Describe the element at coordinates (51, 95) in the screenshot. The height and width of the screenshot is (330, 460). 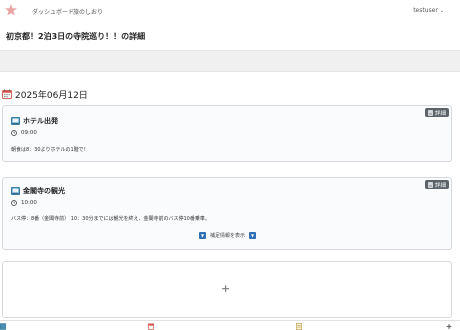
I see `day-date: 2025年06月12日` at that location.